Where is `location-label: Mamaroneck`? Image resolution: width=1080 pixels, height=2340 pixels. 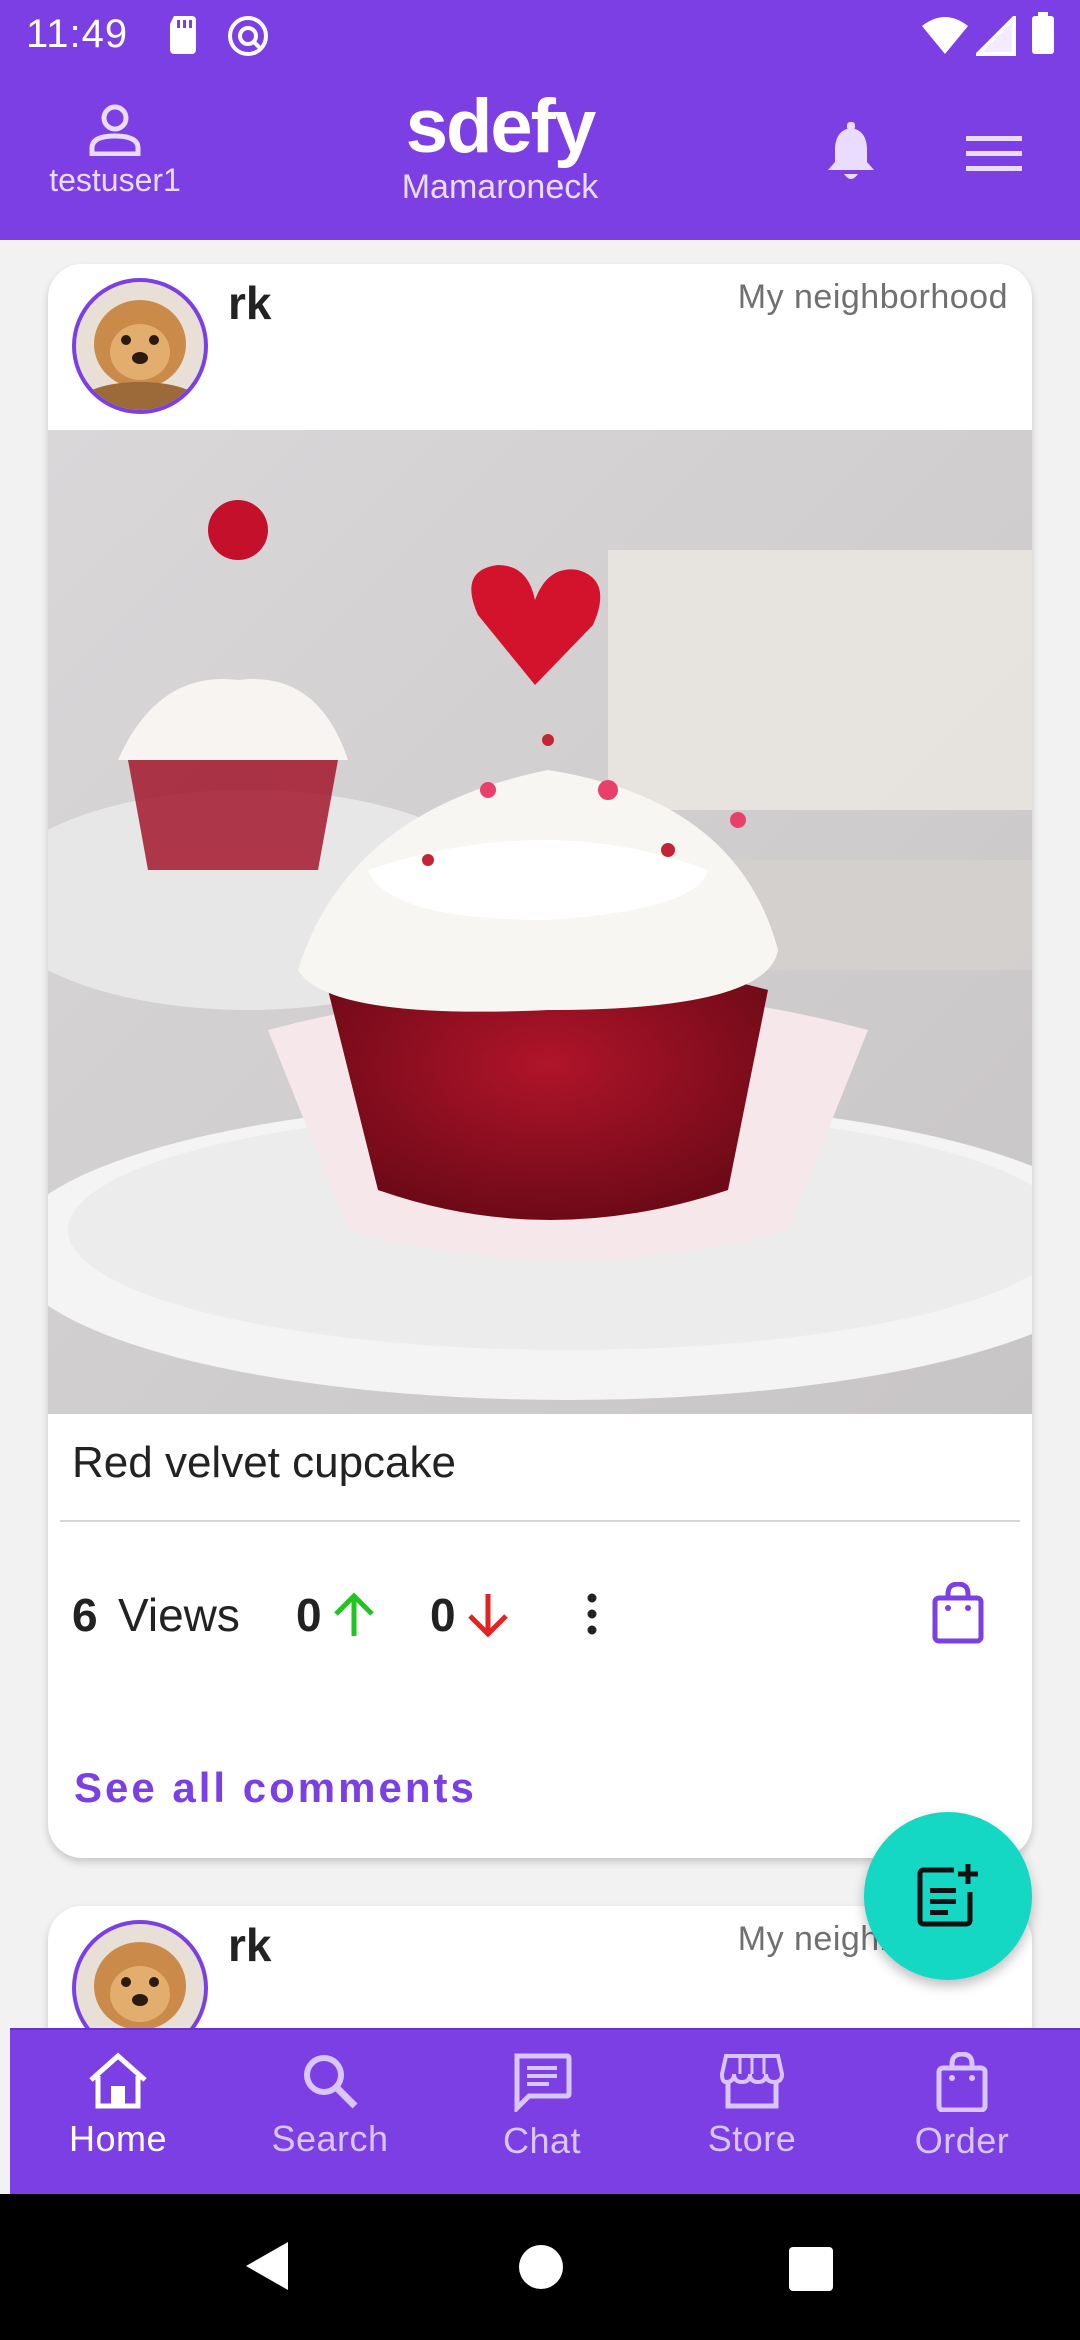 location-label: Mamaroneck is located at coordinates (500, 187).